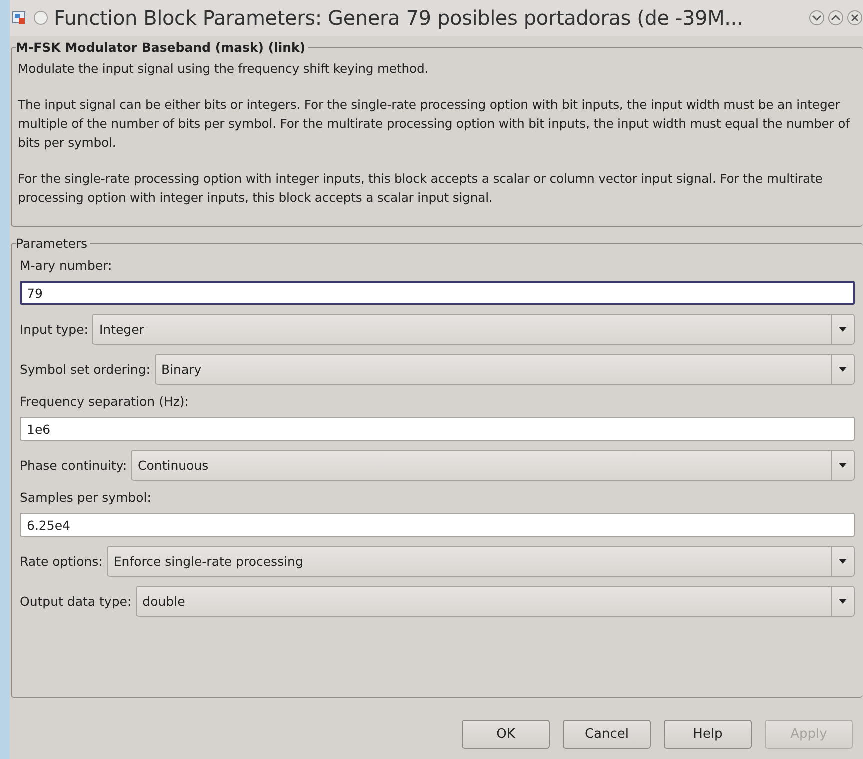  What do you see at coordinates (61, 561) in the screenshot?
I see `field-label: Rate options:` at bounding box center [61, 561].